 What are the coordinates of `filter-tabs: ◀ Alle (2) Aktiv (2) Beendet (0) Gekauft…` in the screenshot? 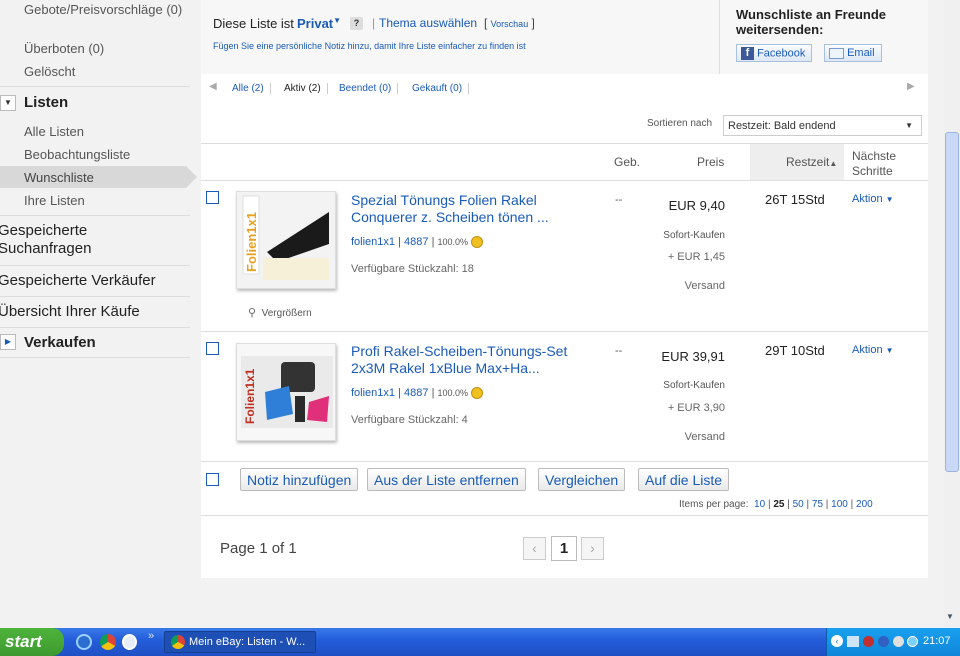 It's located at (564, 89).